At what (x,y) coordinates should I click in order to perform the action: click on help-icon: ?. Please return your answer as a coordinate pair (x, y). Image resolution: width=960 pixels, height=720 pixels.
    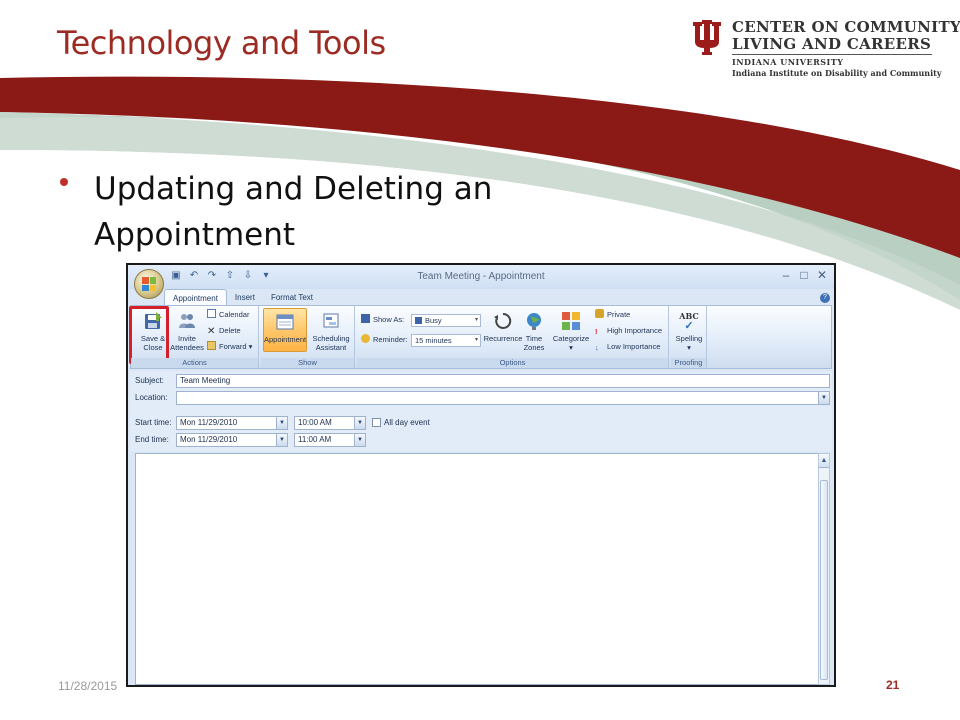
    Looking at the image, I should click on (825, 298).